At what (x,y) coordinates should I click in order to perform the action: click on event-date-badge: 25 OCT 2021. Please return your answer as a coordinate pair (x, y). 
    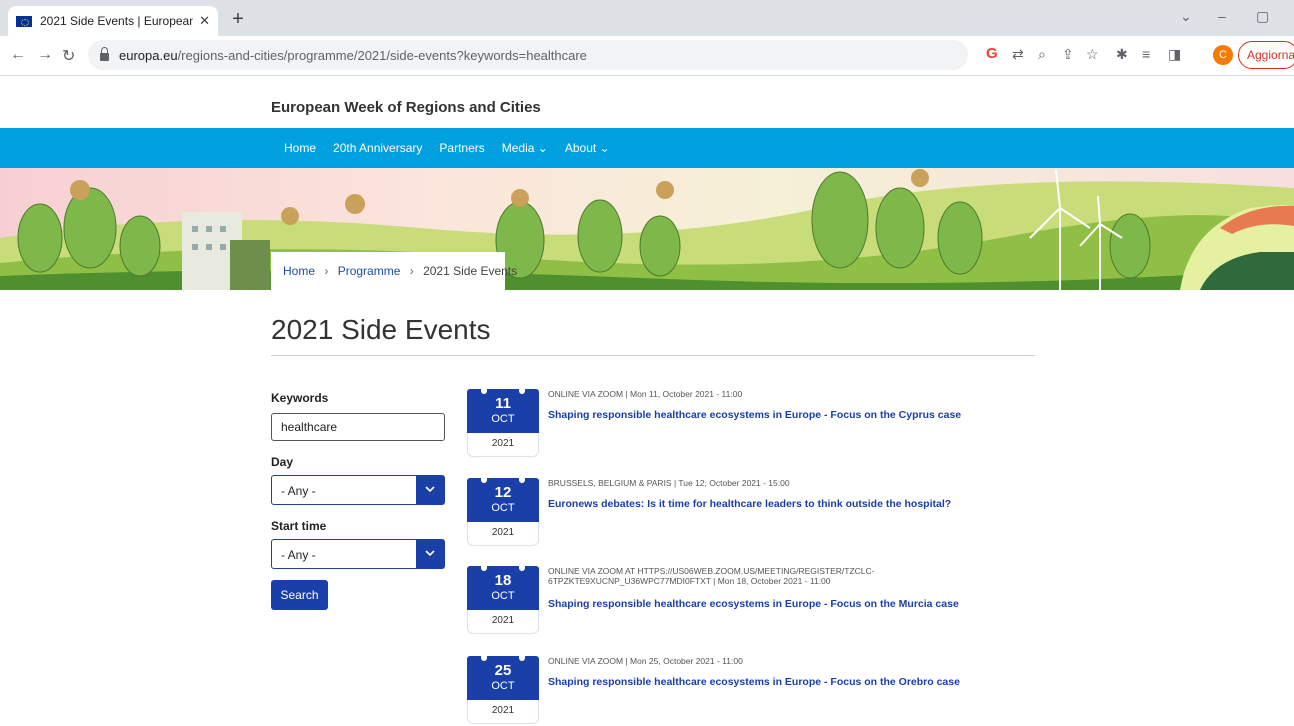
    Looking at the image, I should click on (503, 689).